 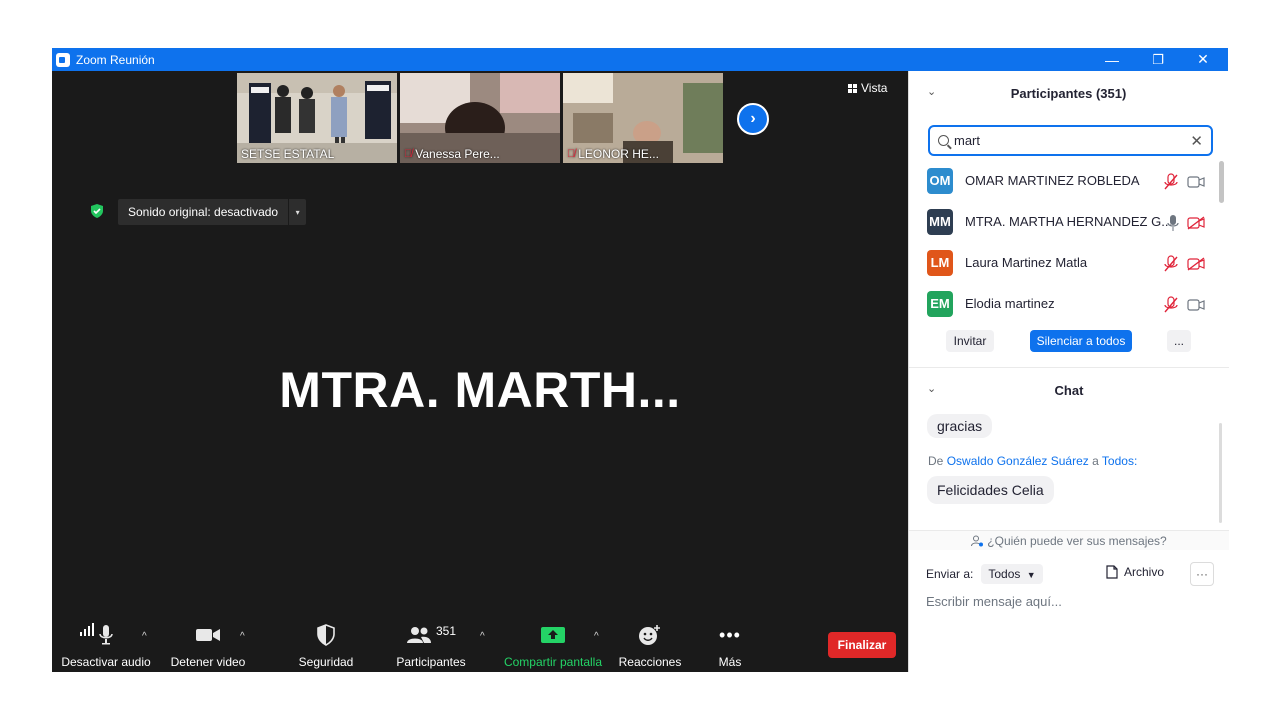 I want to click on mic-on-icon, so click(x=1173, y=223).